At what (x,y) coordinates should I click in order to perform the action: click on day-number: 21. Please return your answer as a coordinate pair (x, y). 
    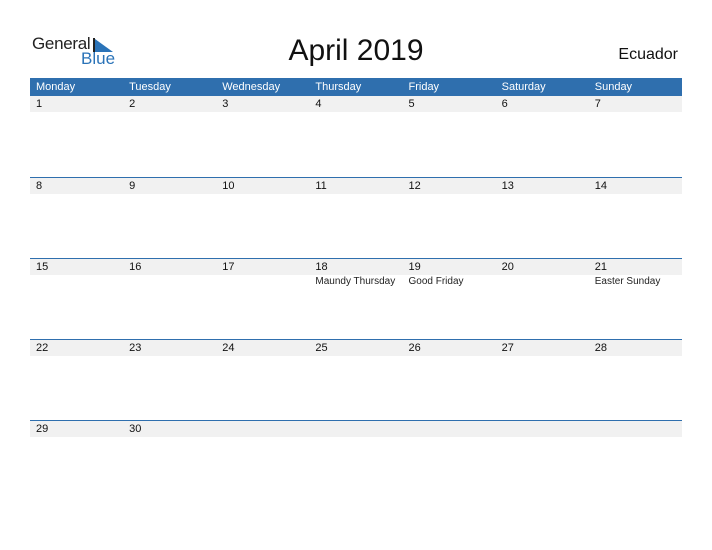
    Looking at the image, I should click on (635, 267).